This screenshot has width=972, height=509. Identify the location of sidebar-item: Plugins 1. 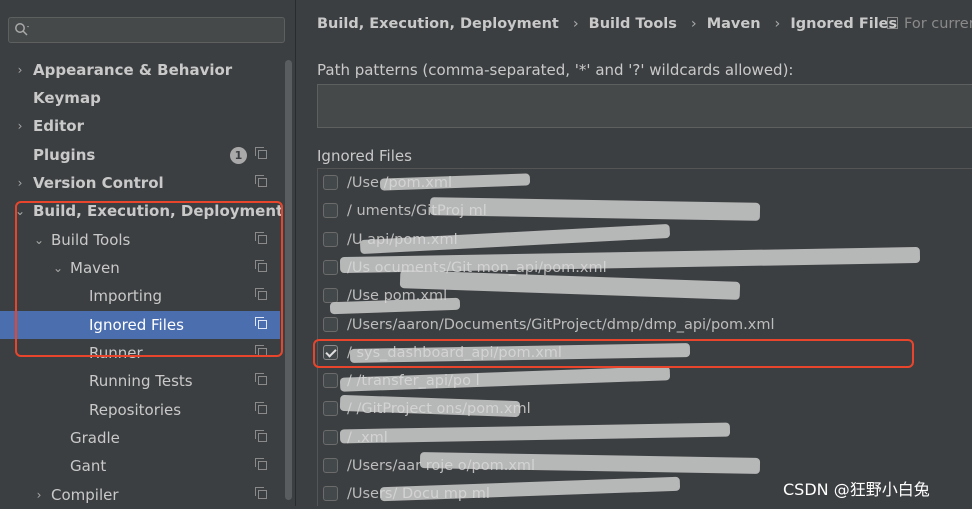
(140, 155).